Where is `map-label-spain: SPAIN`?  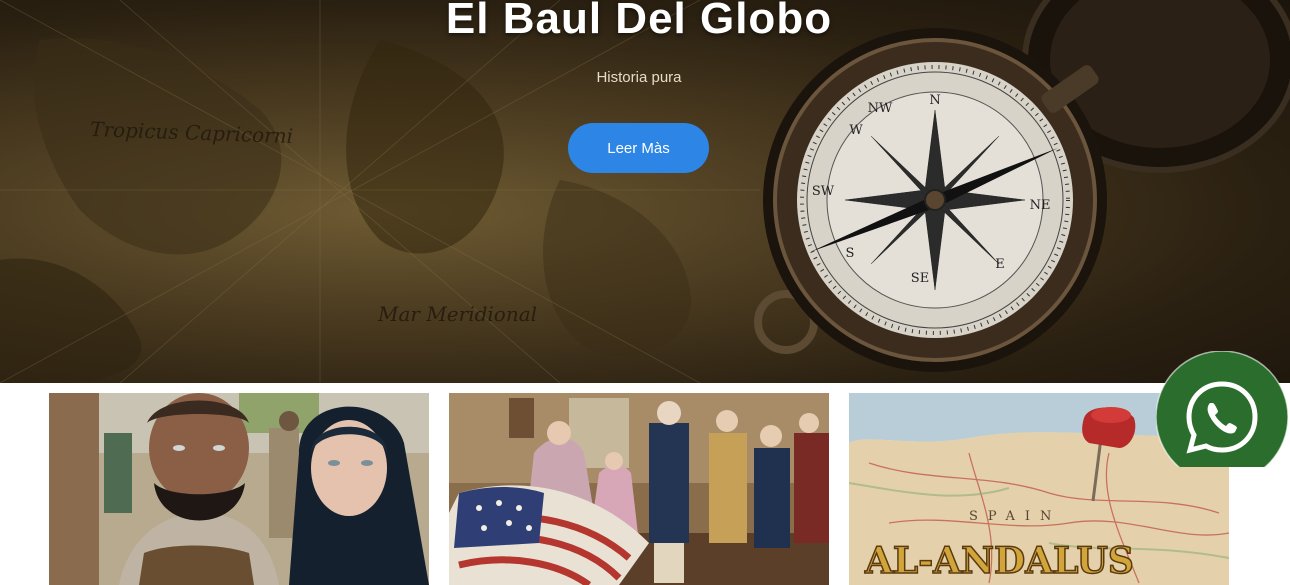 map-label-spain: SPAIN is located at coordinates (1015, 516).